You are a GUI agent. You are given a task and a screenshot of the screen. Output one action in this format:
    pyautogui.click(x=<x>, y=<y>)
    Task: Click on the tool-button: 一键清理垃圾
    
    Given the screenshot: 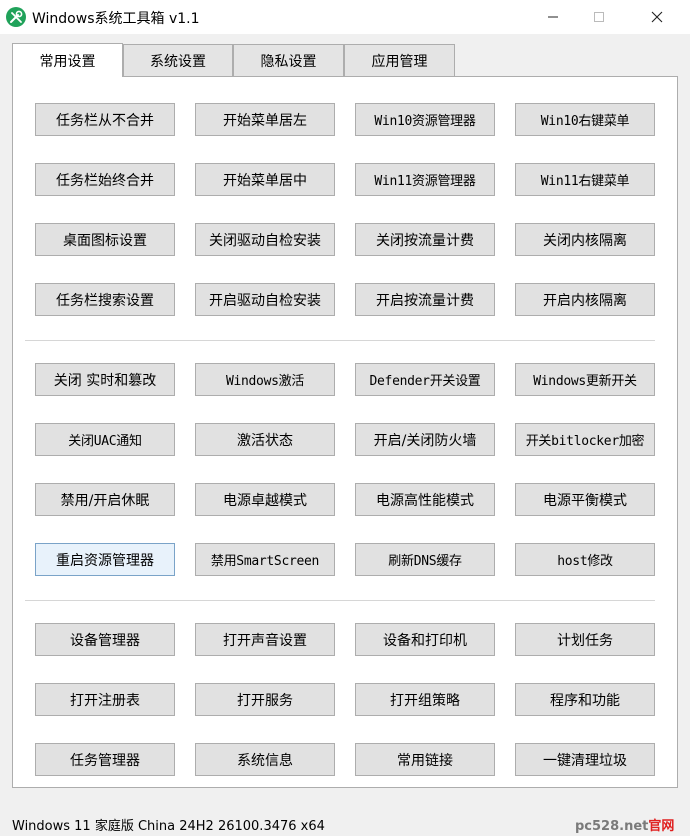 What is the action you would take?
    pyautogui.click(x=585, y=759)
    